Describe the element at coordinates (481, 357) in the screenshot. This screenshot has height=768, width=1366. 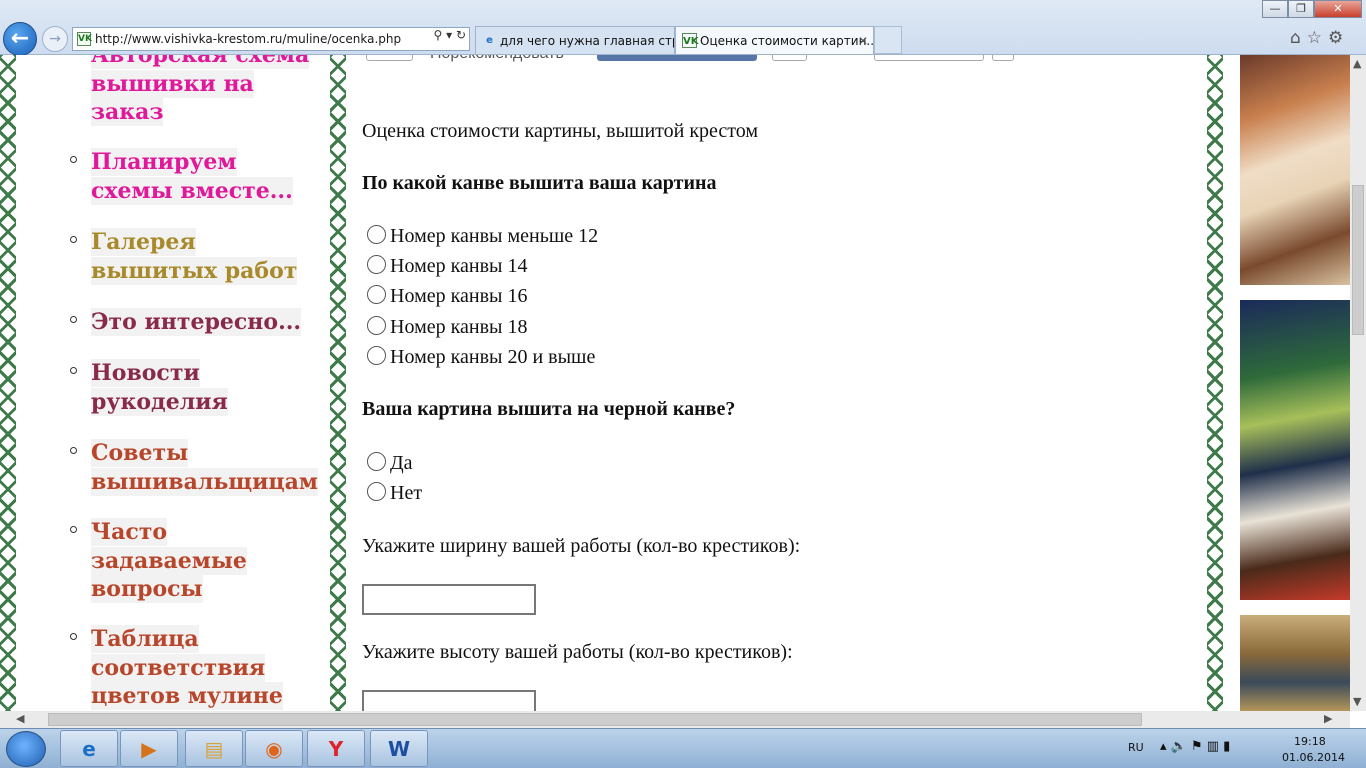
I see `radio-canvas-20-plus: Номер канвы 20 и выше` at that location.